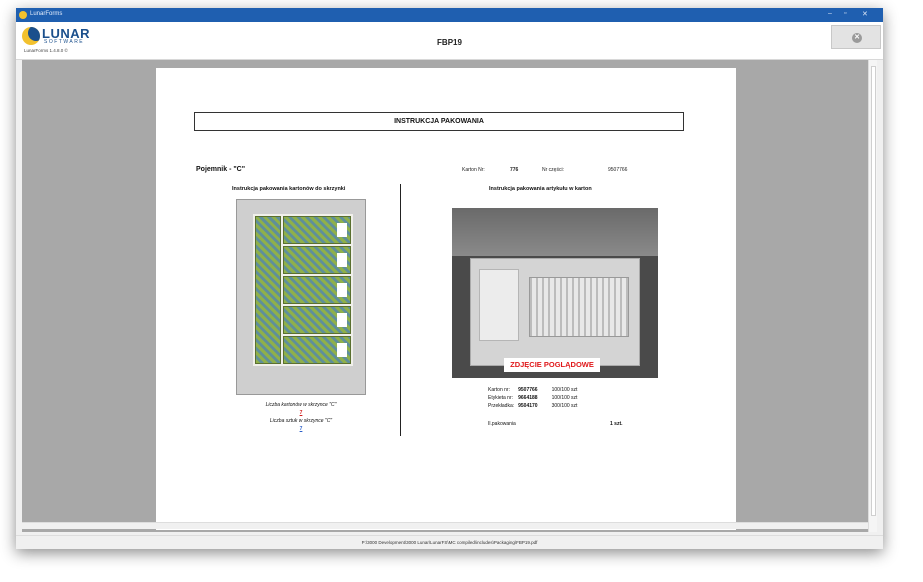 Image resolution: width=923 pixels, height=582 pixels. I want to click on karton-label: Karton Nr:, so click(473, 170).